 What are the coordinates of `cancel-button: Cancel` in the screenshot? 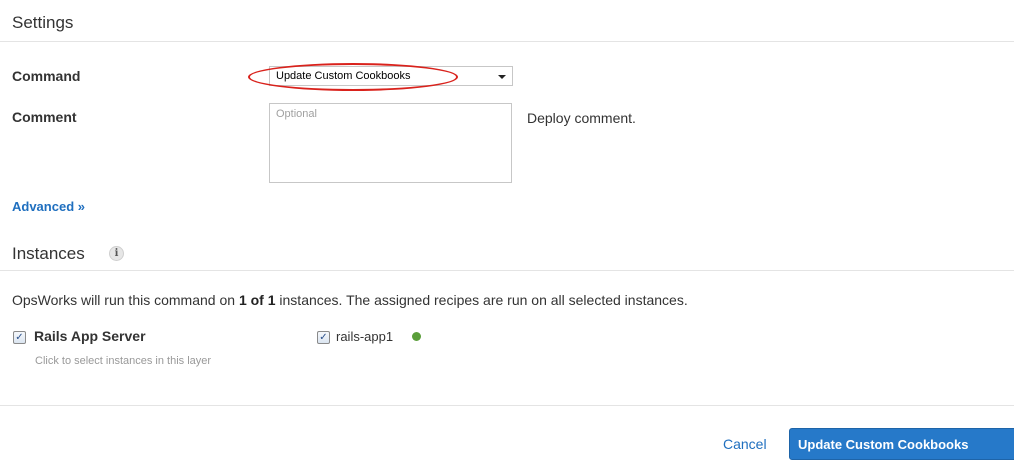 It's located at (745, 444).